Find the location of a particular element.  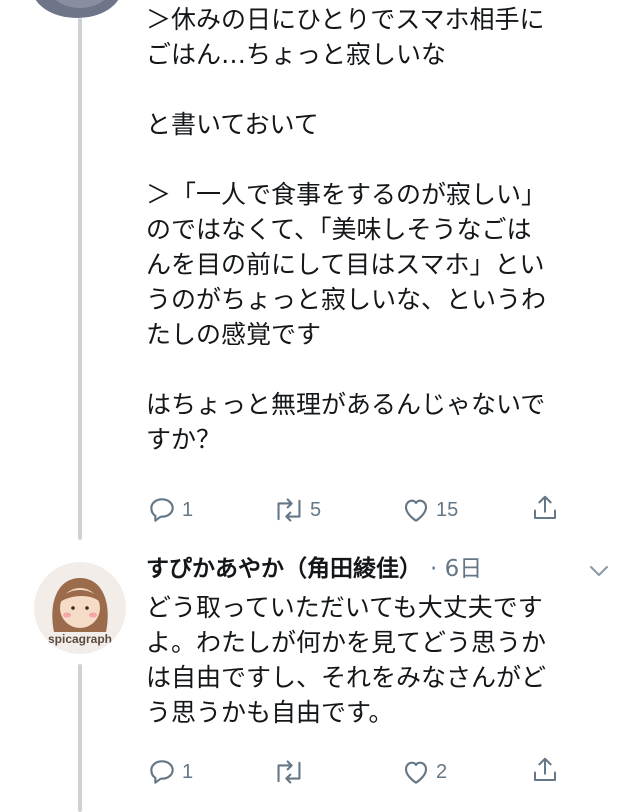

like-count: 15 is located at coordinates (447, 509).